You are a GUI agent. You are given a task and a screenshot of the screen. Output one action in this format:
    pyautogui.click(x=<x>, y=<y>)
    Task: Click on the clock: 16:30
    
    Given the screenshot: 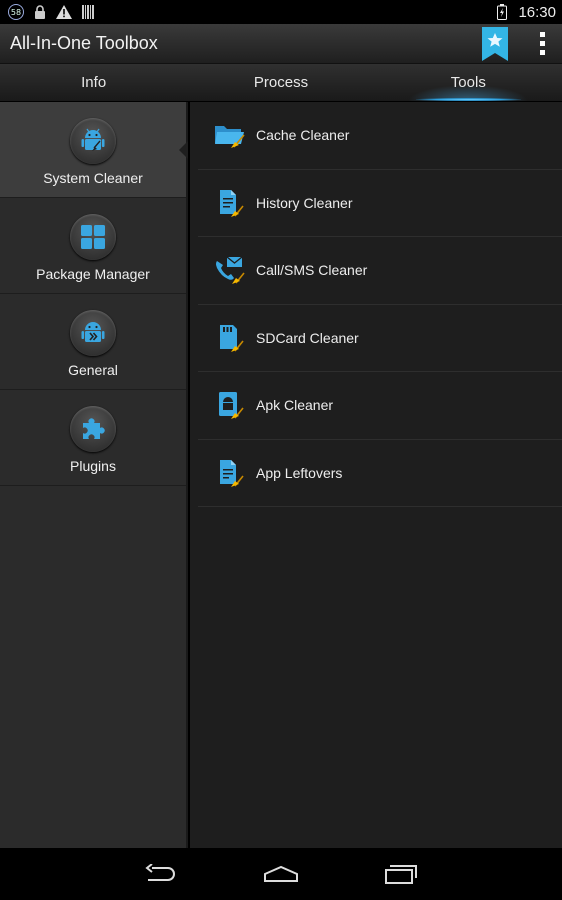 What is the action you would take?
    pyautogui.click(x=537, y=12)
    